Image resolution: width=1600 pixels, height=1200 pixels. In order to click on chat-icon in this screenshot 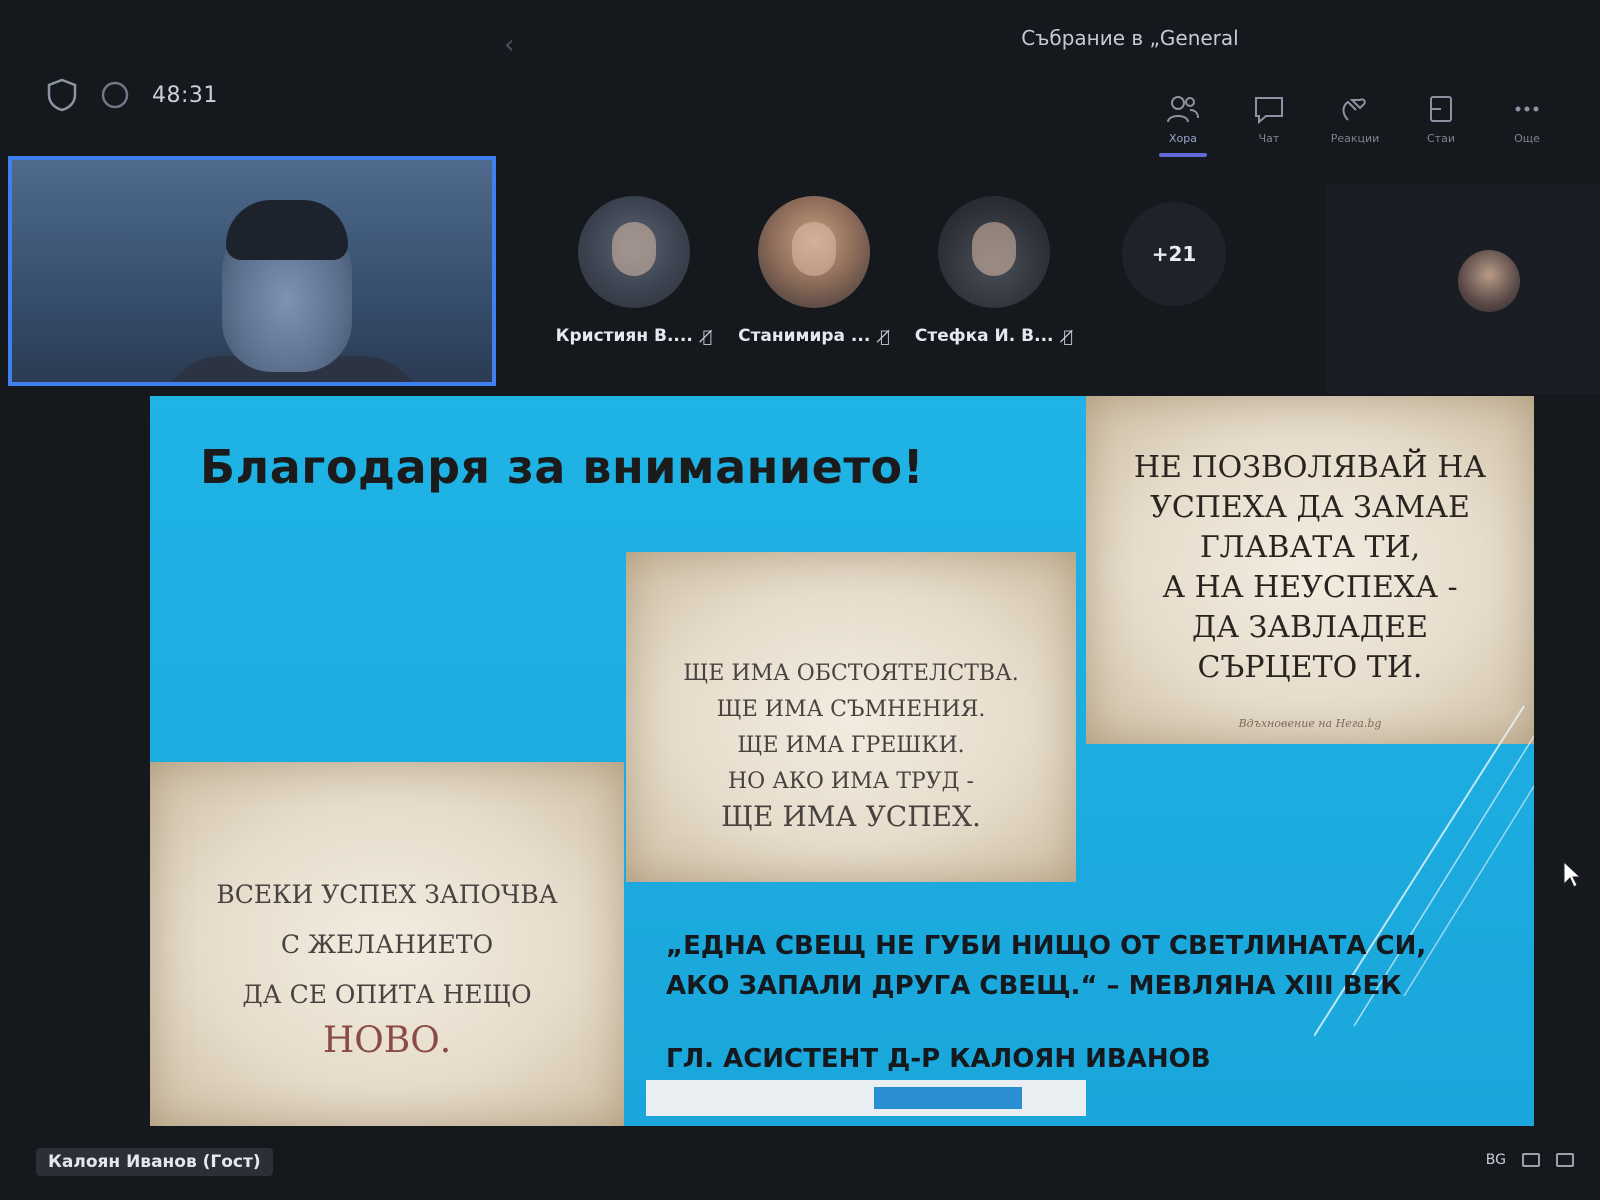, I will do `click(1269, 109)`.